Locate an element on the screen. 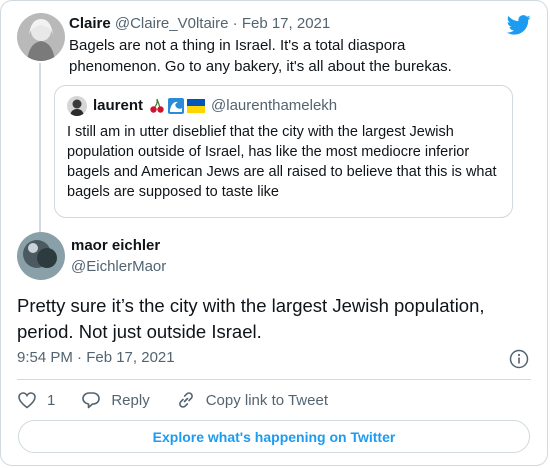  copy-link-label: Copy link to Tweet is located at coordinates (266, 400).